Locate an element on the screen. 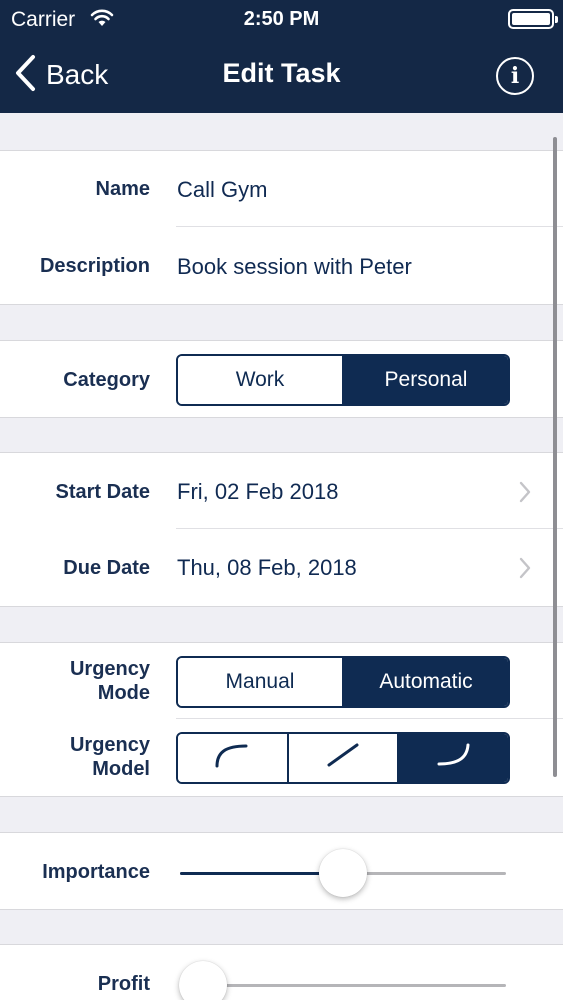  category-row: Category Work Personal is located at coordinates (281, 379).